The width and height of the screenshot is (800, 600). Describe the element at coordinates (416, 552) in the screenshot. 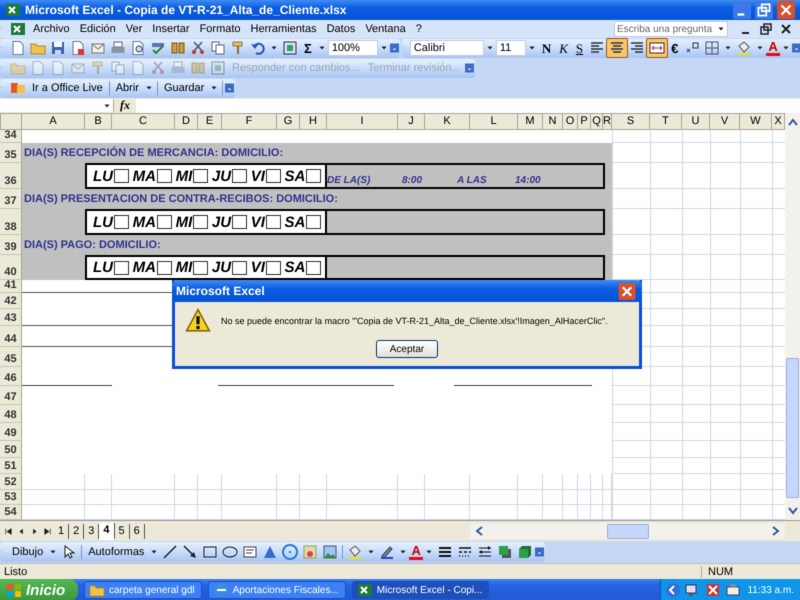

I see `font-color-button: A` at that location.